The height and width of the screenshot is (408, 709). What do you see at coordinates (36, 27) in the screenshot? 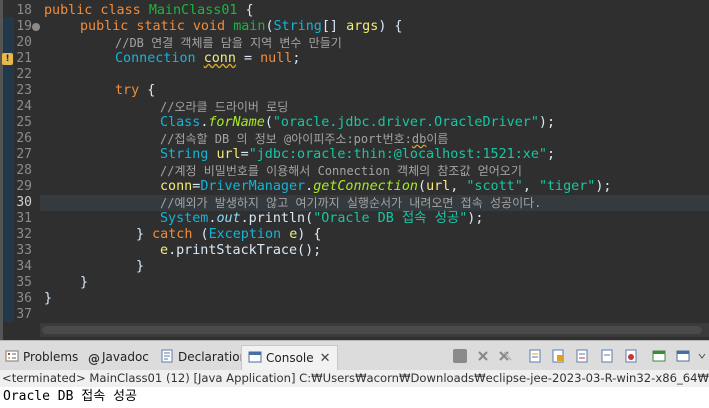
I see `fold-collapse-icon` at bounding box center [36, 27].